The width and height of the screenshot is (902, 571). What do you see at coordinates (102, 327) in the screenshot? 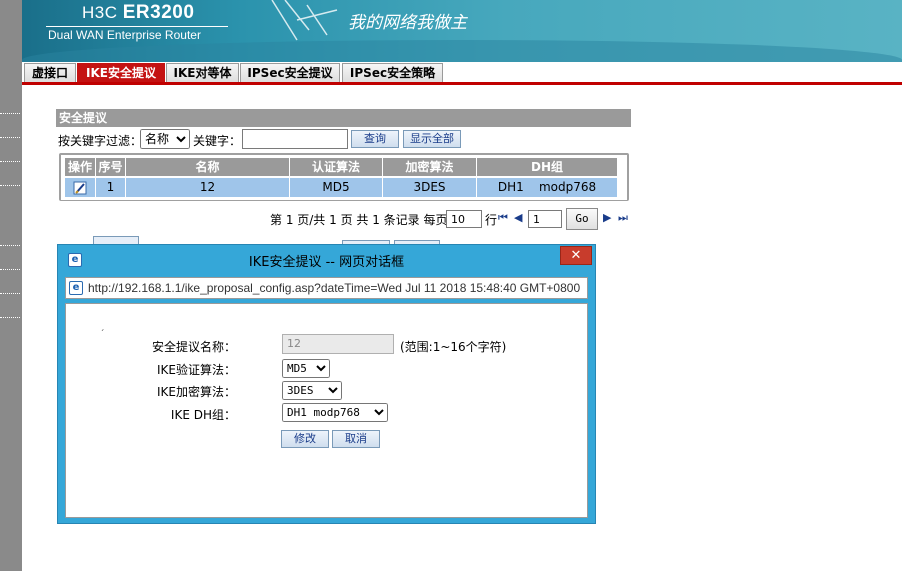
I see `cursor-mark: ˏ` at bounding box center [102, 327].